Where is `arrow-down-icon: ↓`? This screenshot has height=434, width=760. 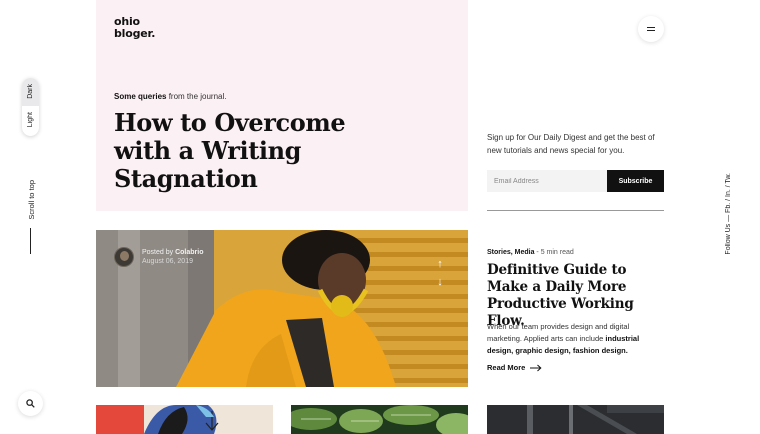 arrow-down-icon: ↓ is located at coordinates (440, 282).